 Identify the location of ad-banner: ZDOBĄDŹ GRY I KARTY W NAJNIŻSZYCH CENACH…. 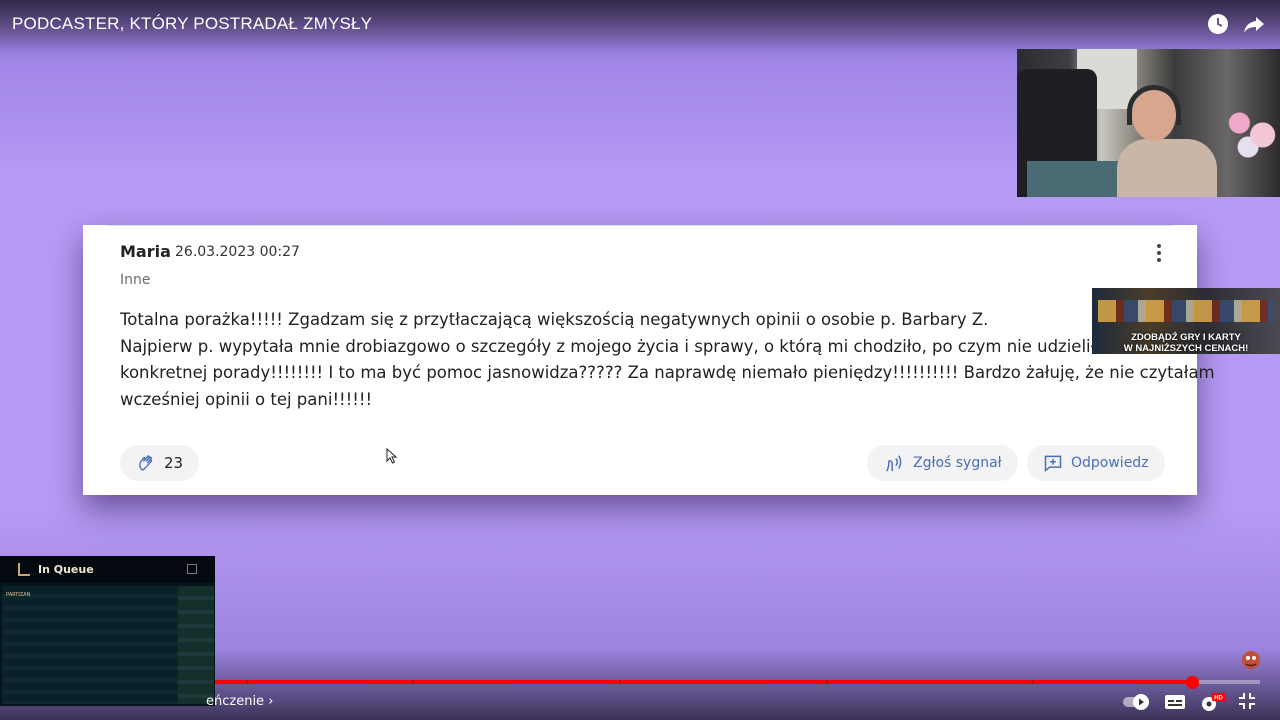
(1186, 321).